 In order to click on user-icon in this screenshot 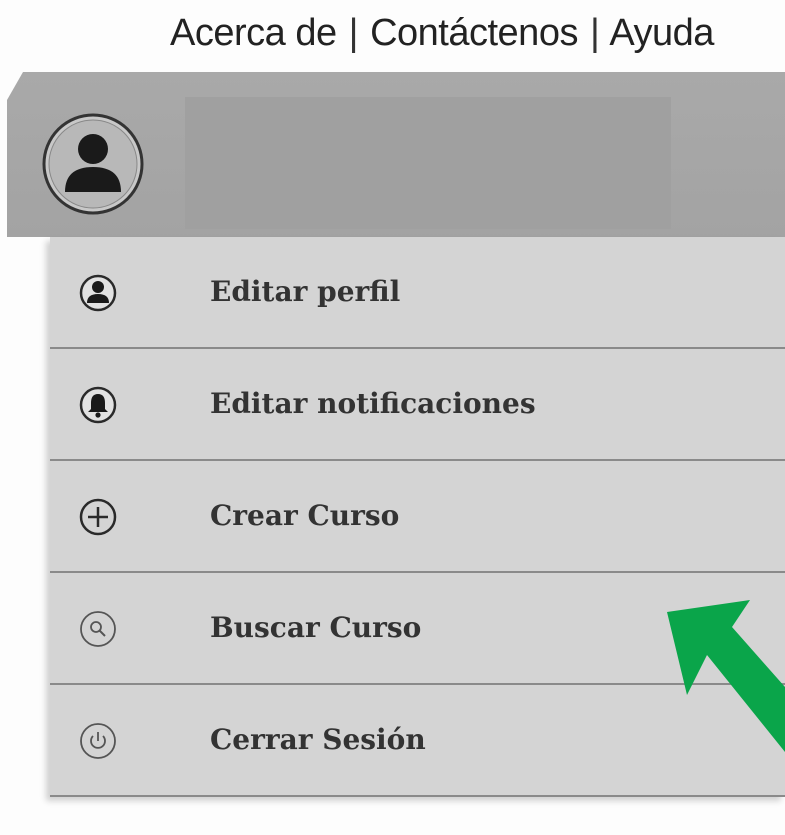, I will do `click(98, 293)`.